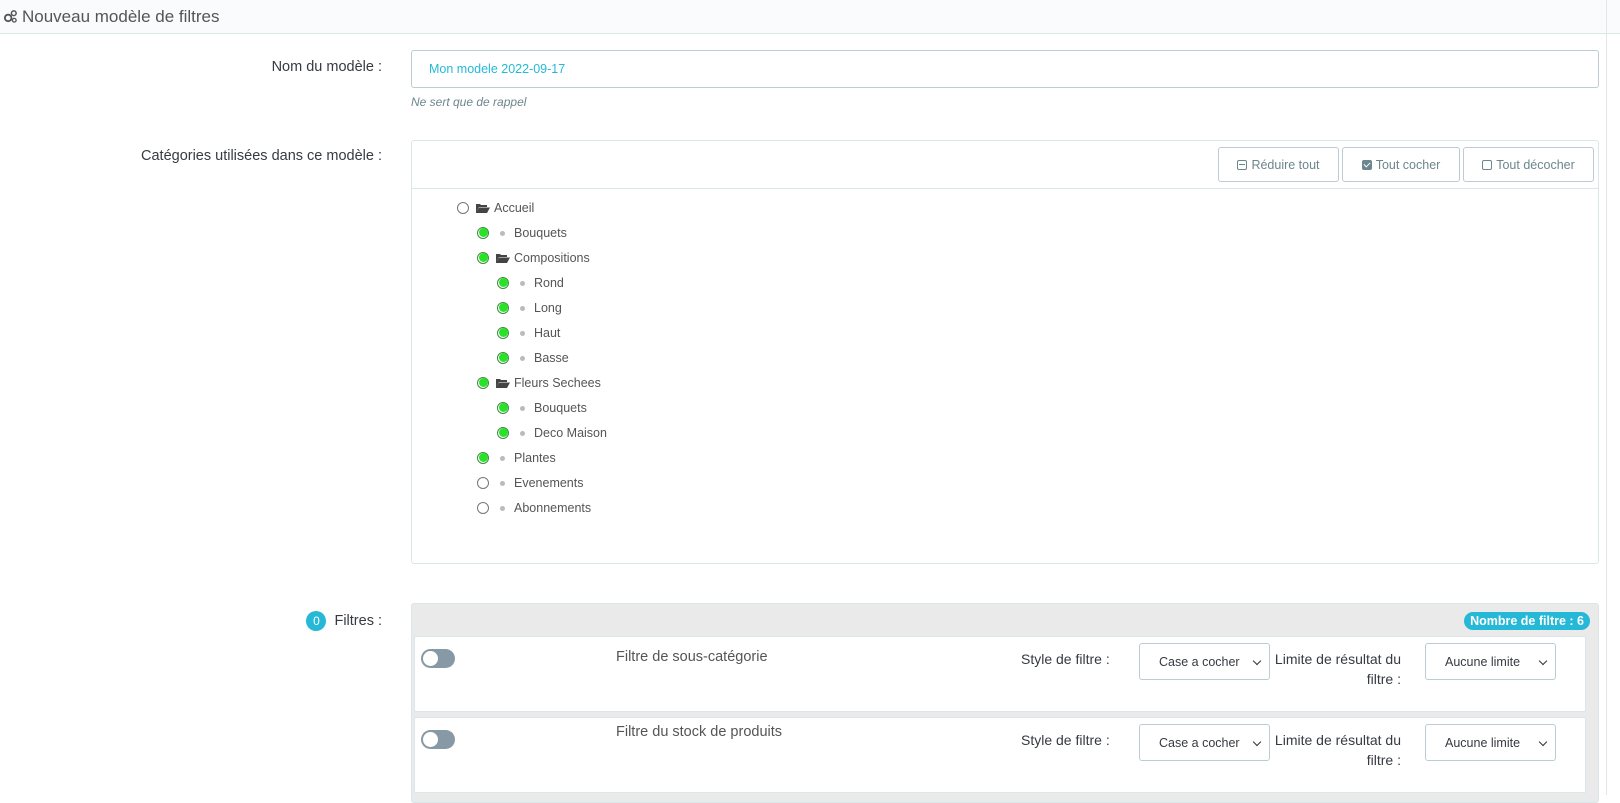 The width and height of the screenshot is (1620, 803). Describe the element at coordinates (699, 732) in the screenshot. I see `filter-name: Filtre du stock de produits` at that location.